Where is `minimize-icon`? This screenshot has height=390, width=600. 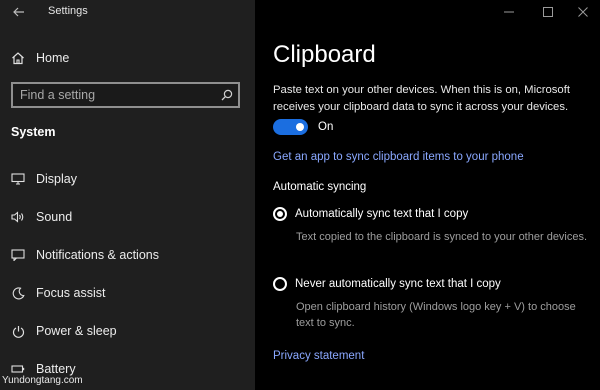
minimize-icon is located at coordinates (509, 12).